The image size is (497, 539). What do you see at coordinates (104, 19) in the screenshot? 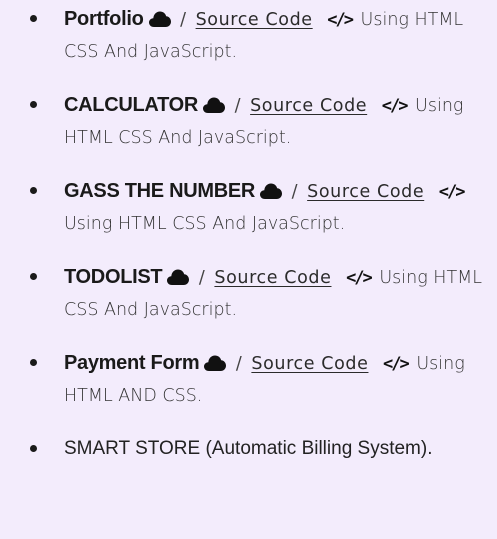
I see `project-title: Portfolio` at bounding box center [104, 19].